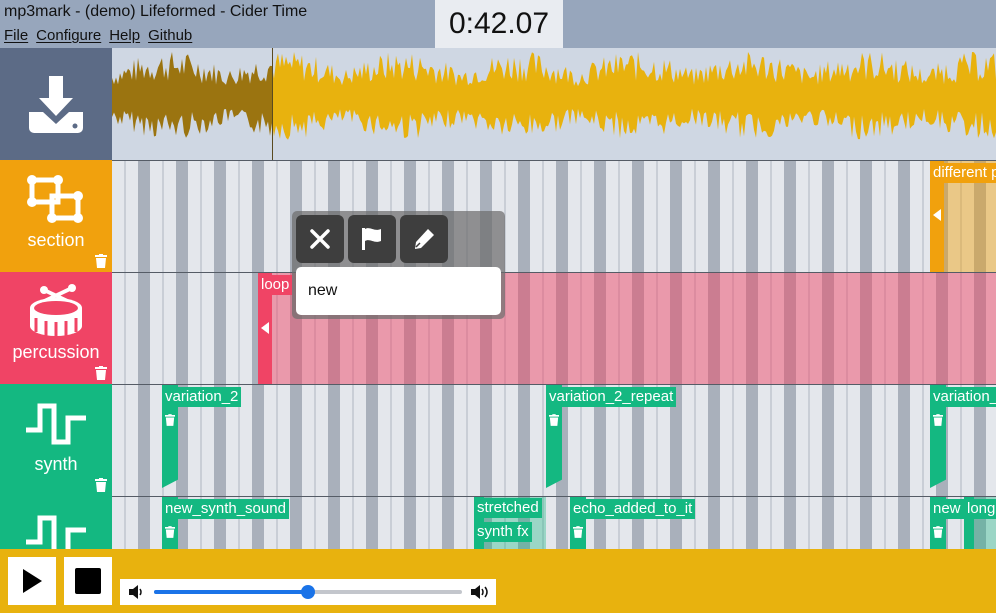 The image size is (996, 613). Describe the element at coordinates (498, 581) in the screenshot. I see `transport-bar` at that location.